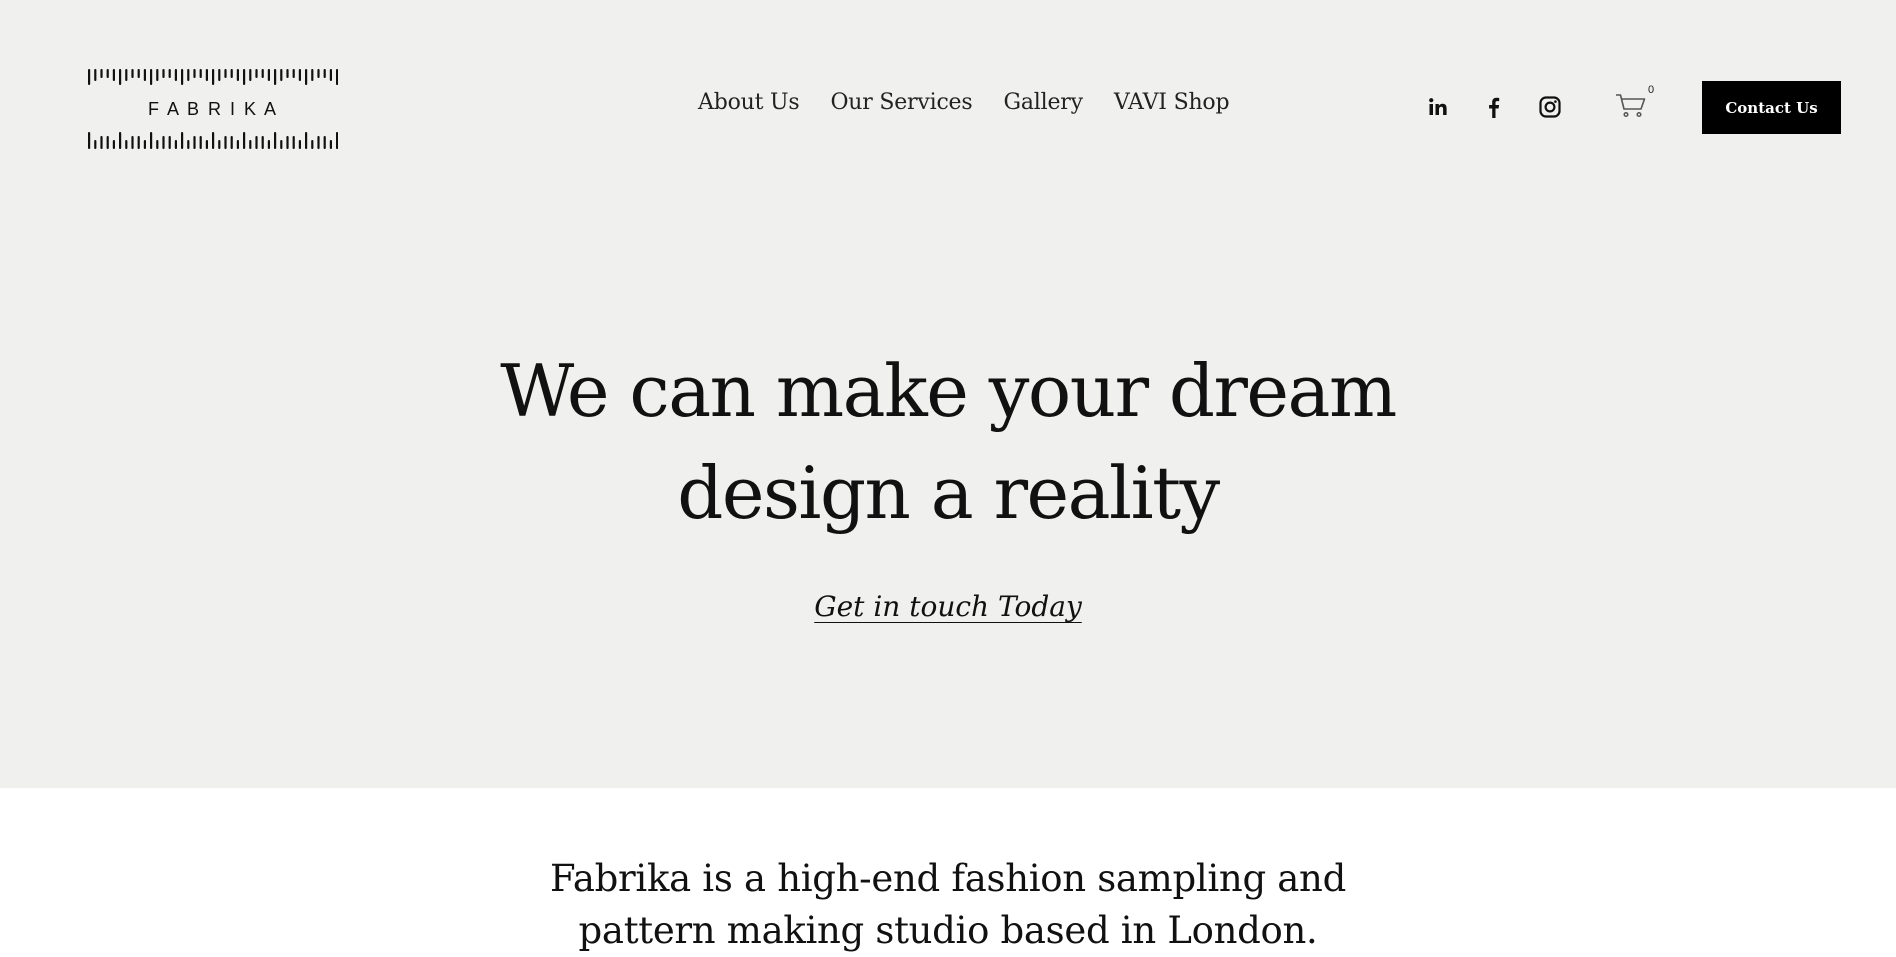 This screenshot has width=1896, height=957. What do you see at coordinates (948, 493) in the screenshot?
I see `hero-title-line-2: design a reality` at bounding box center [948, 493].